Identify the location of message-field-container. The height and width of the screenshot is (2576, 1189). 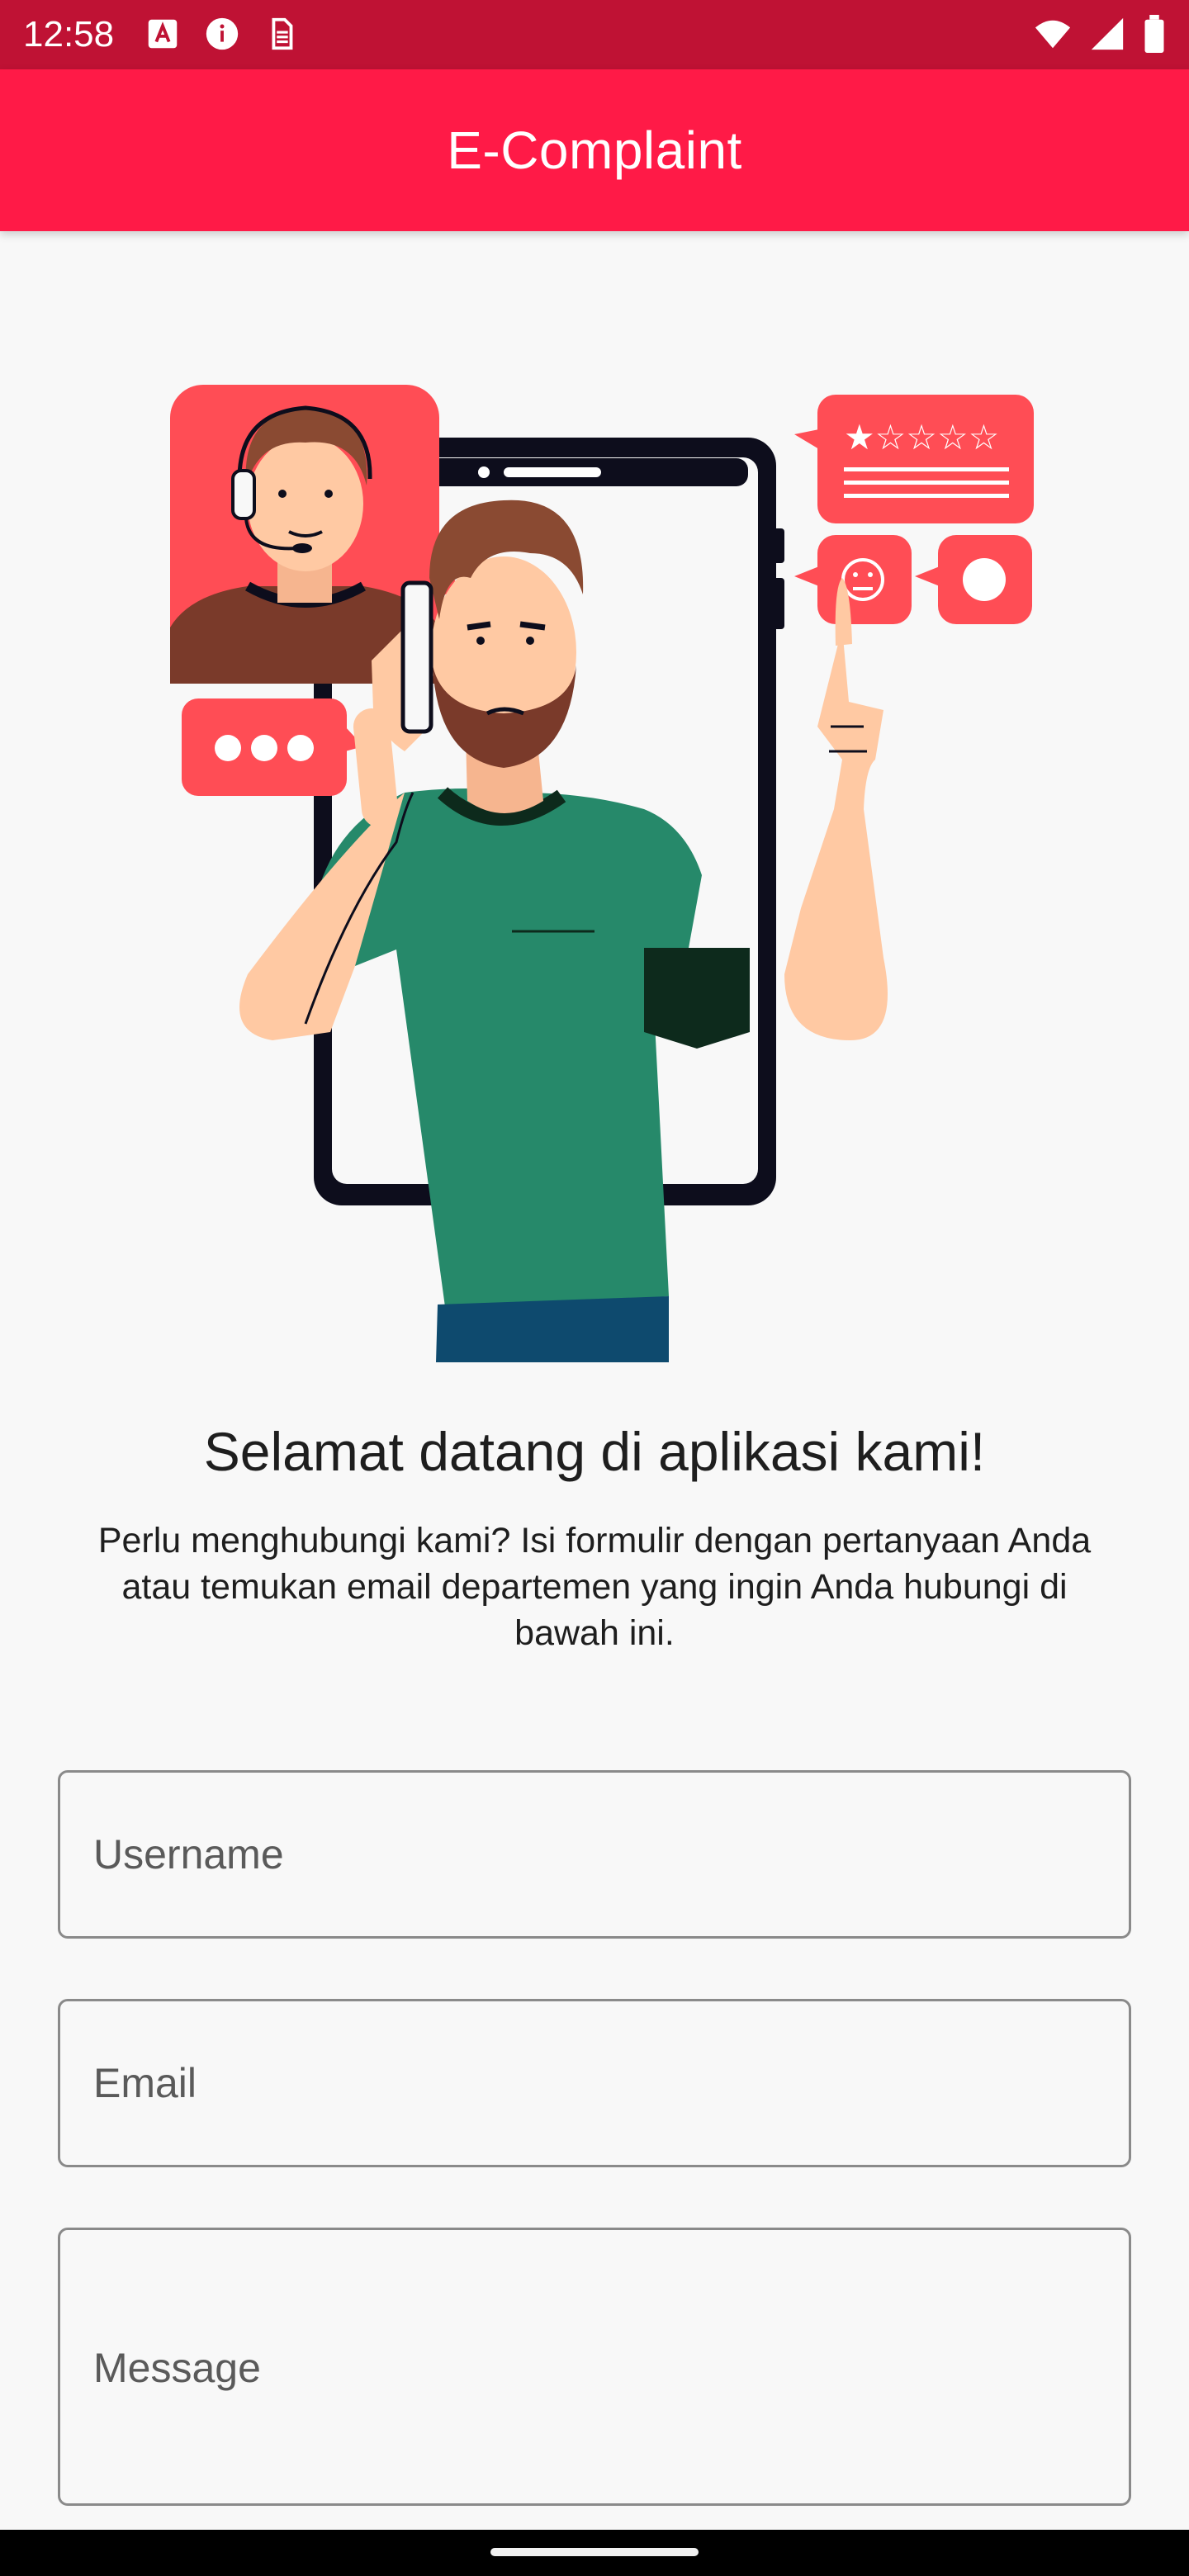
(594, 2367).